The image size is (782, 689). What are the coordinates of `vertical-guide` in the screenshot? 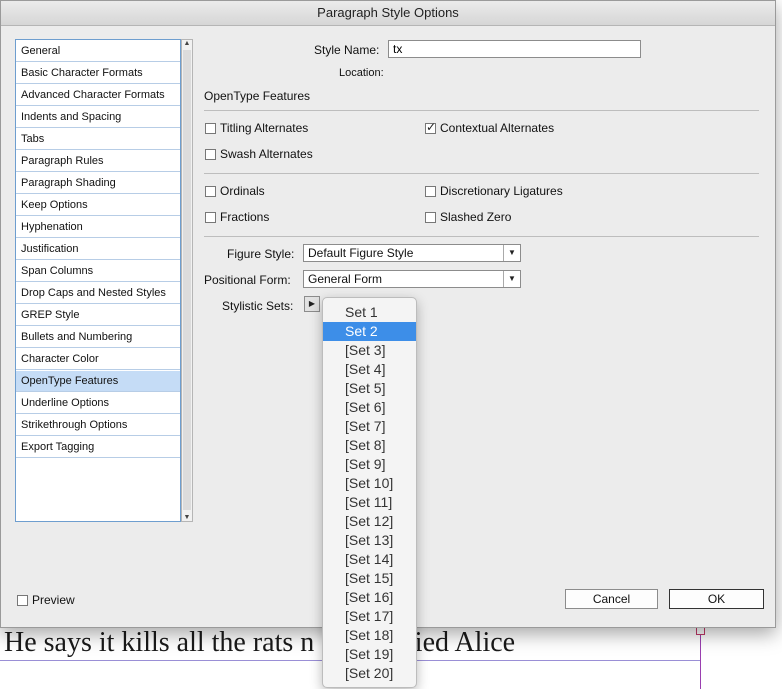 It's located at (700, 658).